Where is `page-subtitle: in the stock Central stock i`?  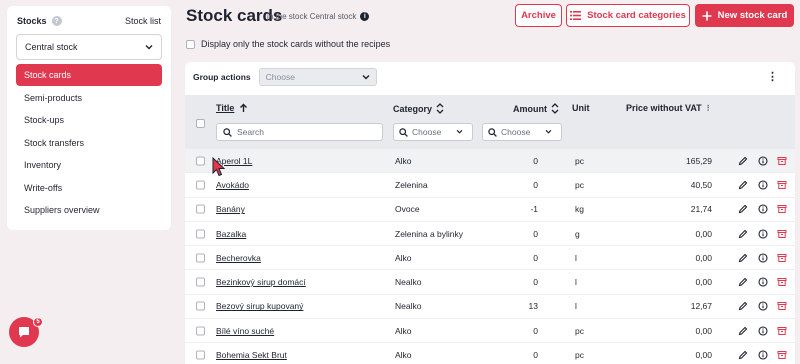 page-subtitle: in the stock Central stock i is located at coordinates (318, 16).